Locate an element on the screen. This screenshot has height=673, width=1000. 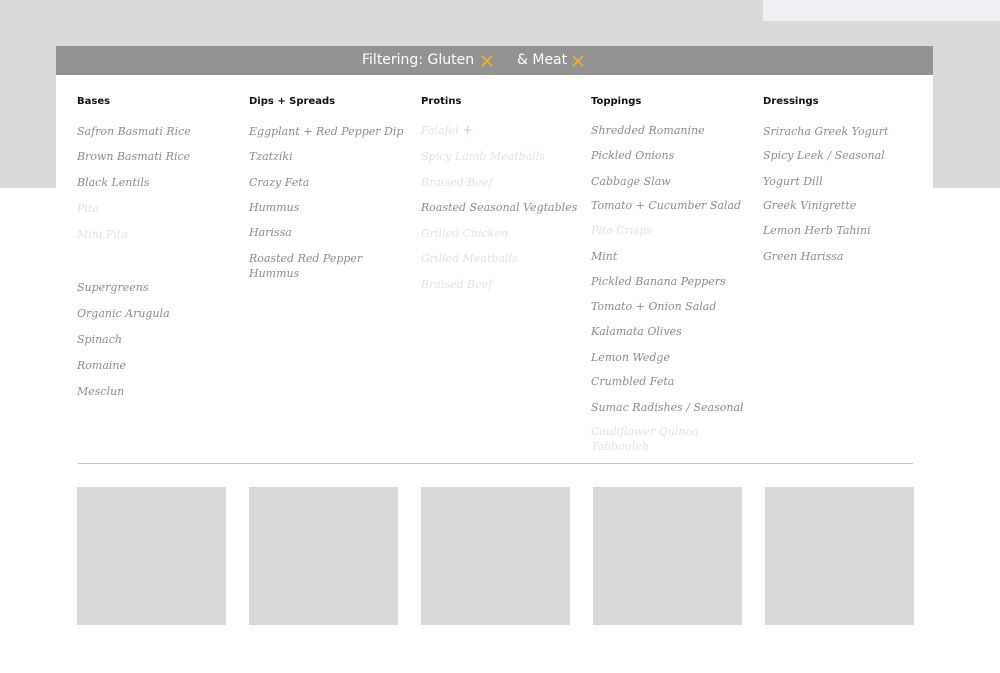
column-heading: Dressings is located at coordinates (791, 101).